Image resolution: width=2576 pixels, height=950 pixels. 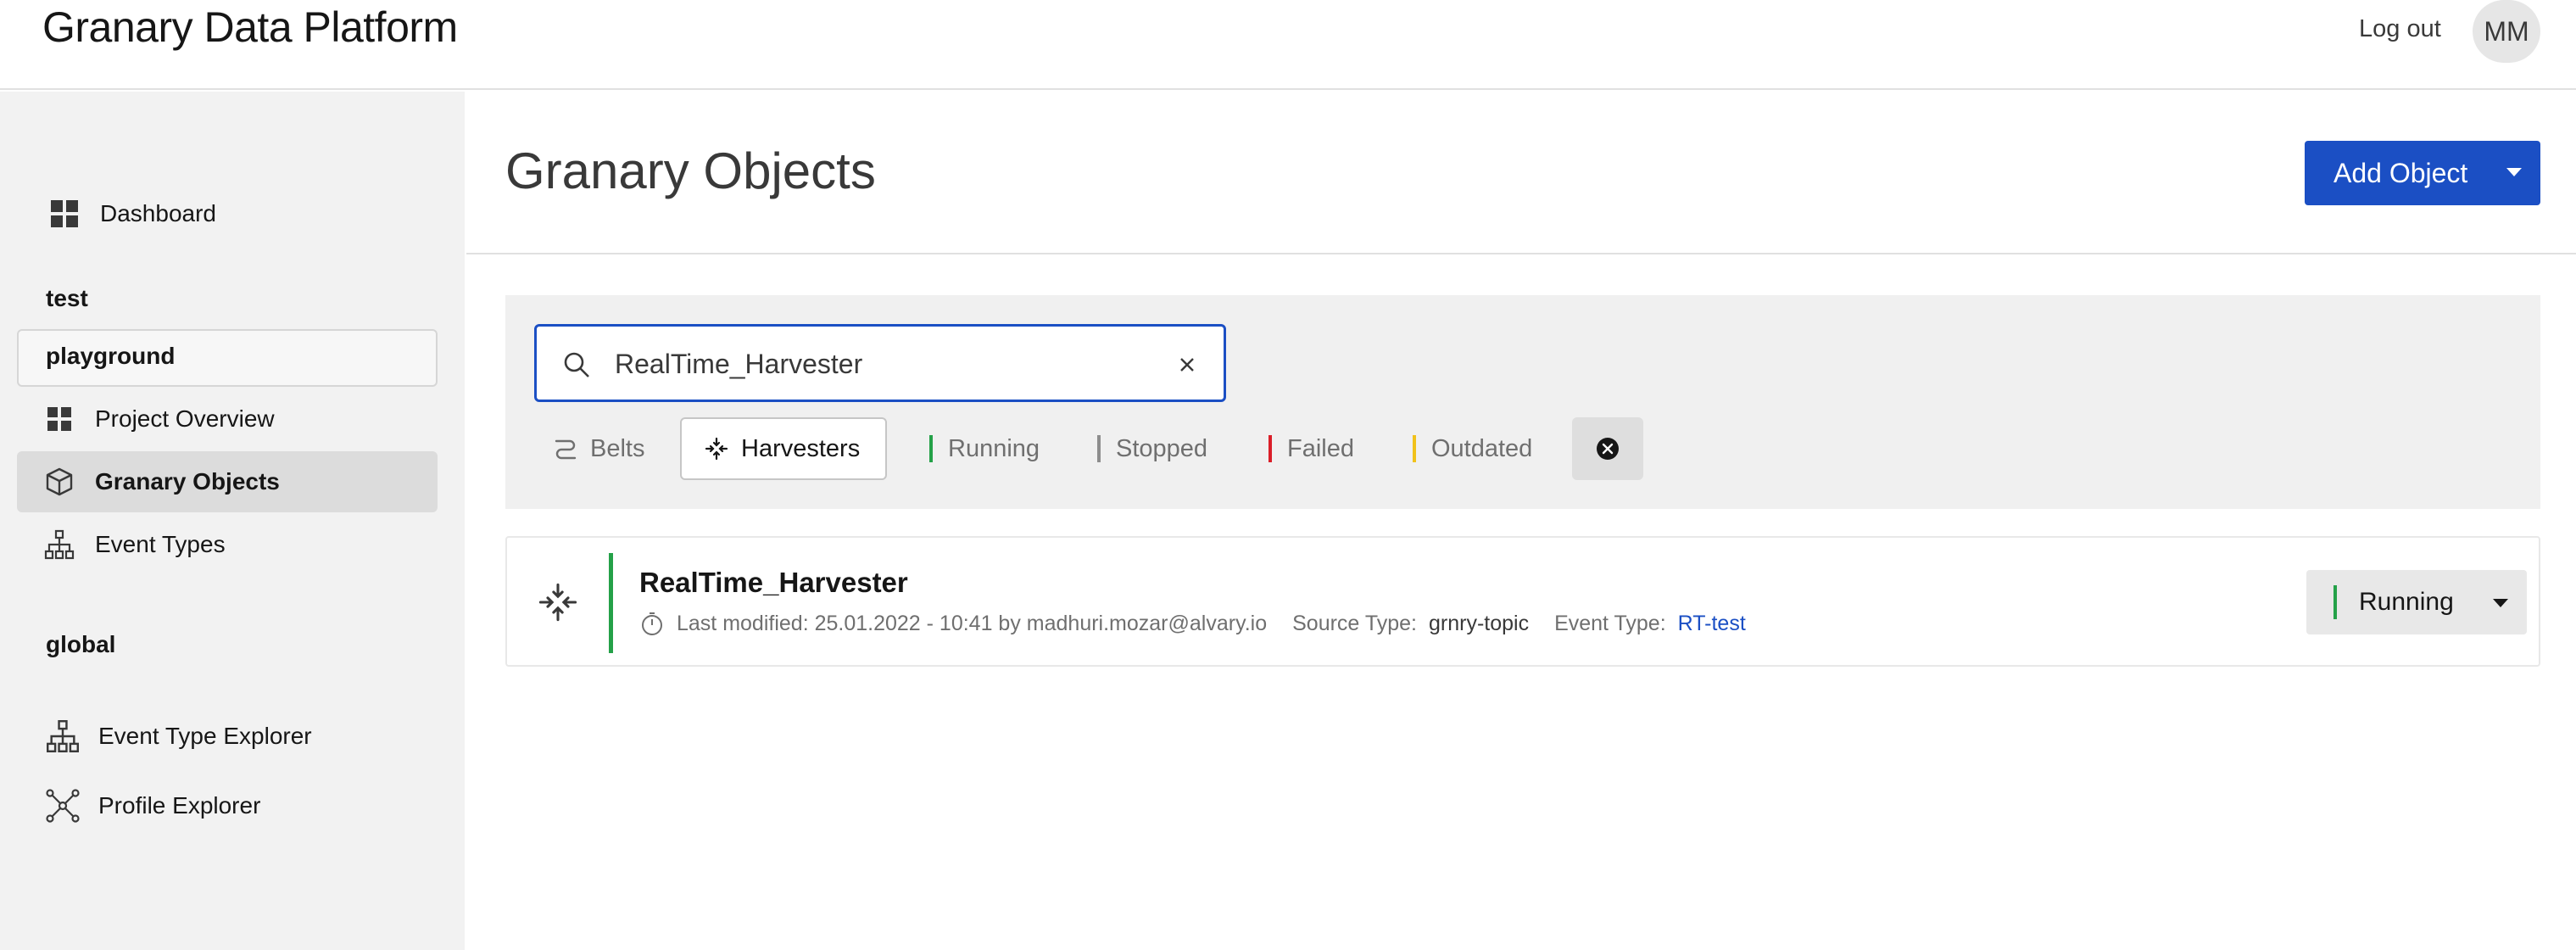 I want to click on object-name: RealTime_Harvester, so click(x=773, y=583).